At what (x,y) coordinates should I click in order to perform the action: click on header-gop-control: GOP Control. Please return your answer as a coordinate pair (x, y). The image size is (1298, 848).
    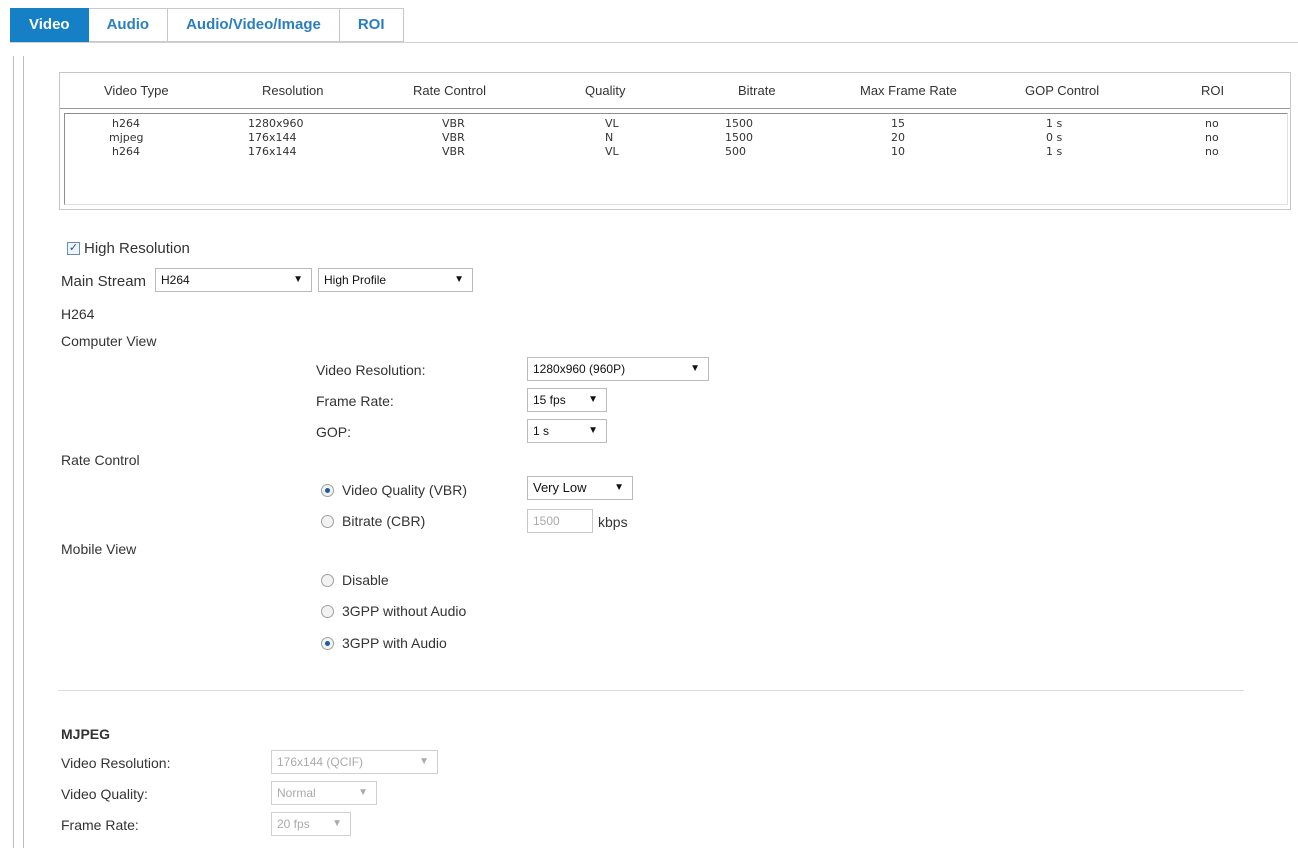
    Looking at the image, I should click on (1062, 90).